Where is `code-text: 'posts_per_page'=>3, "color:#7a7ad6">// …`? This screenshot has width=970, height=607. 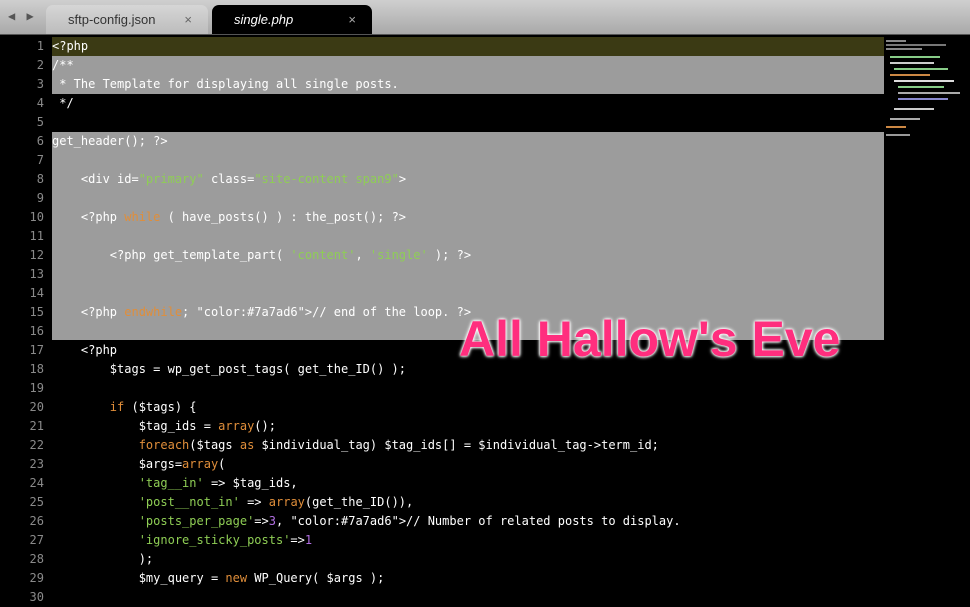
code-text: 'posts_per_page'=>3, "color:#7a7ad6">// … is located at coordinates (409, 521).